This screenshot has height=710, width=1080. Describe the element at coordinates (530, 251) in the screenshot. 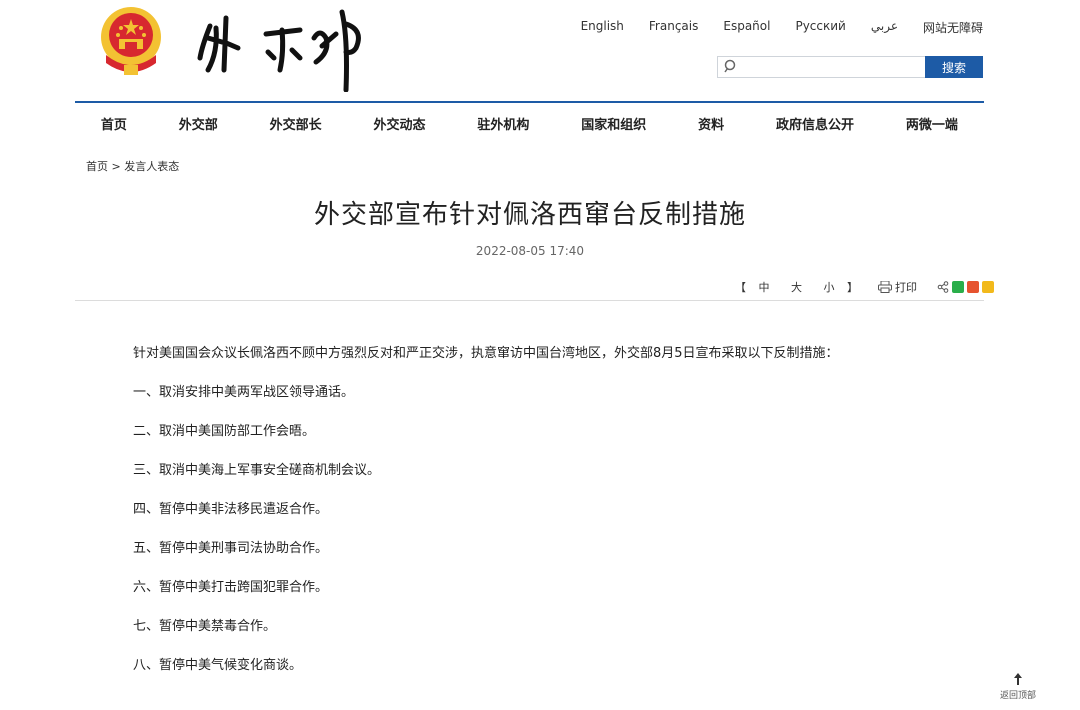

I see `publish-date: 2022-08-05 17:40` at that location.